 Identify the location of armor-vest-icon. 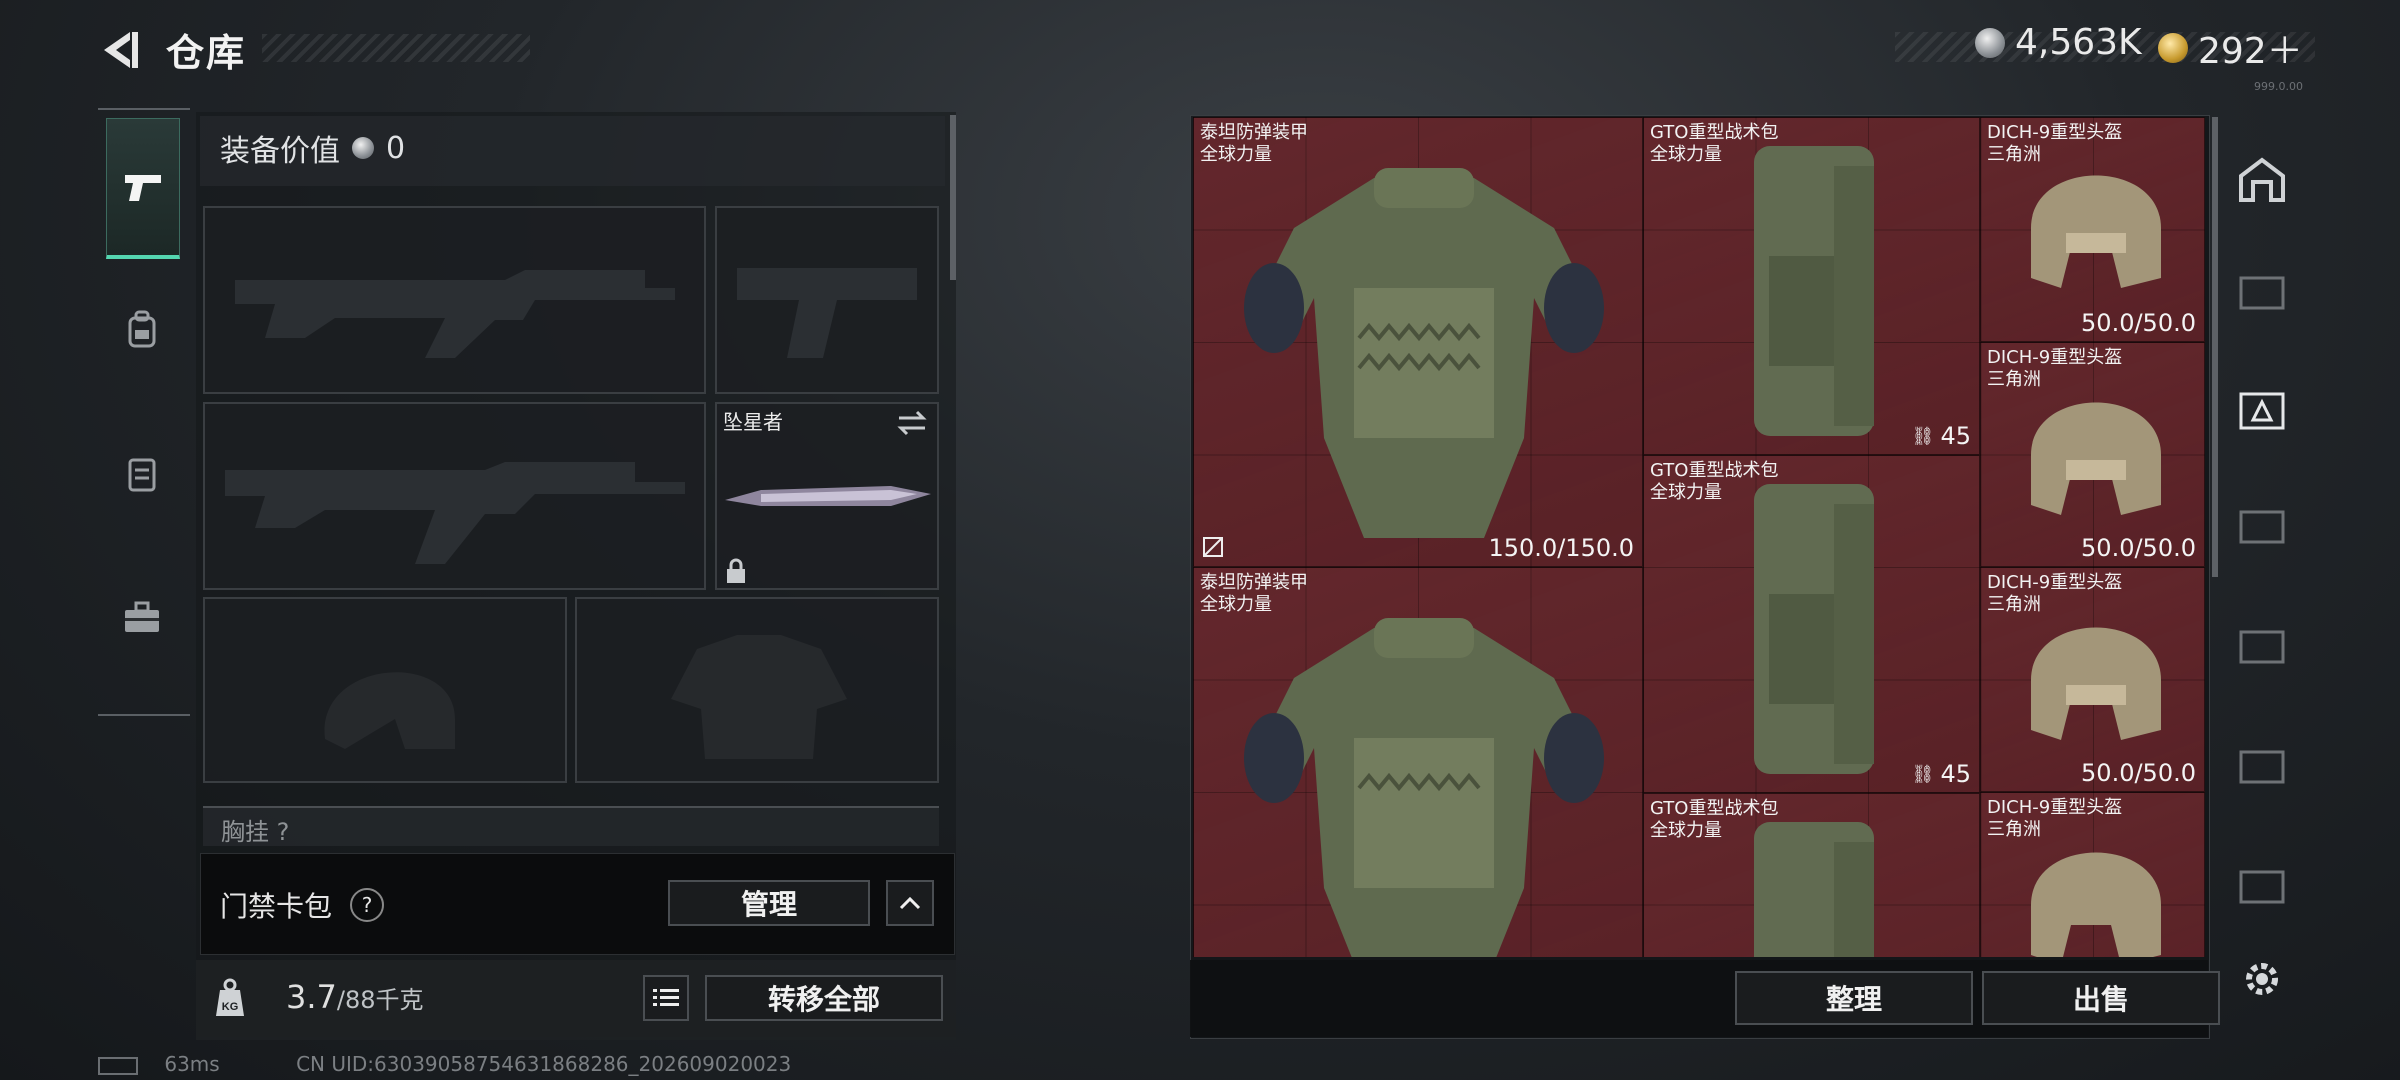
(1424, 353).